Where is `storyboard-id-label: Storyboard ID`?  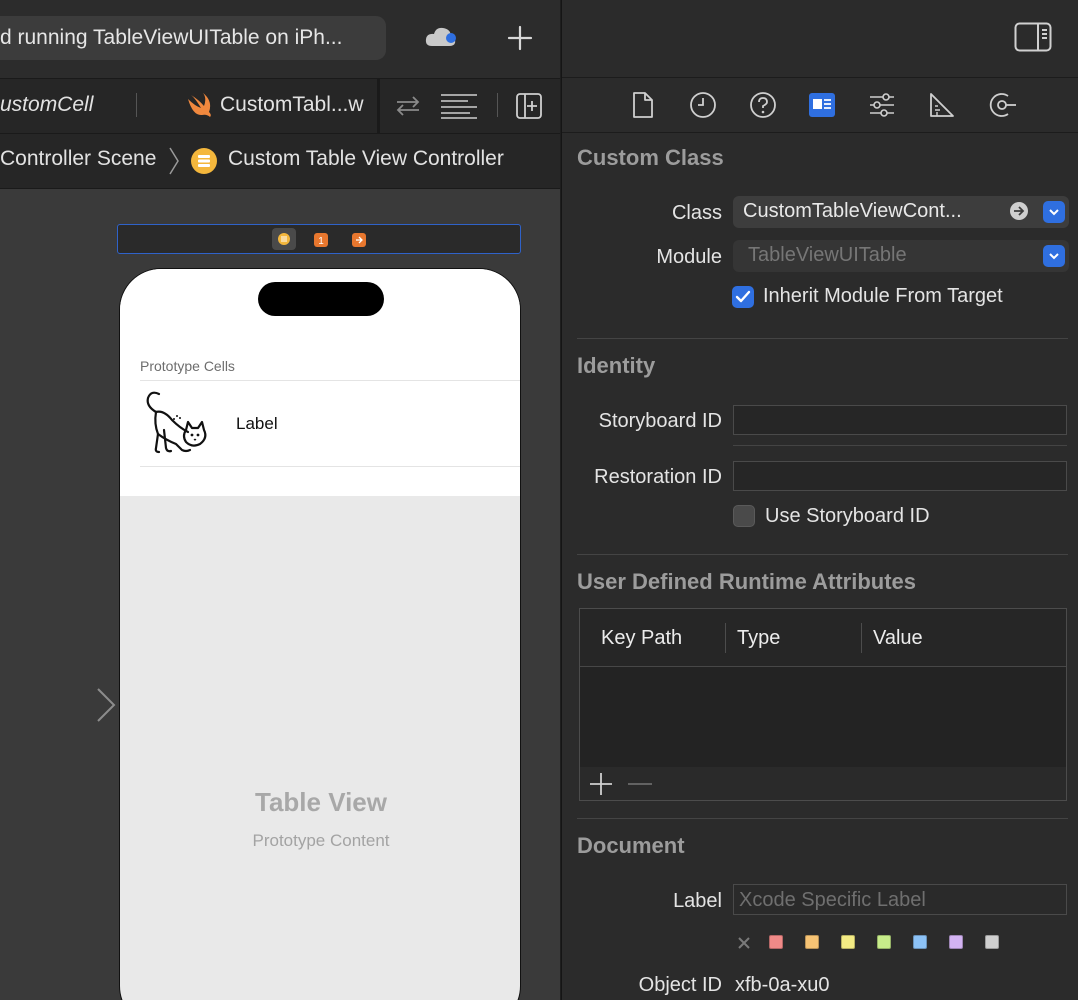 storyboard-id-label: Storyboard ID is located at coordinates (660, 421).